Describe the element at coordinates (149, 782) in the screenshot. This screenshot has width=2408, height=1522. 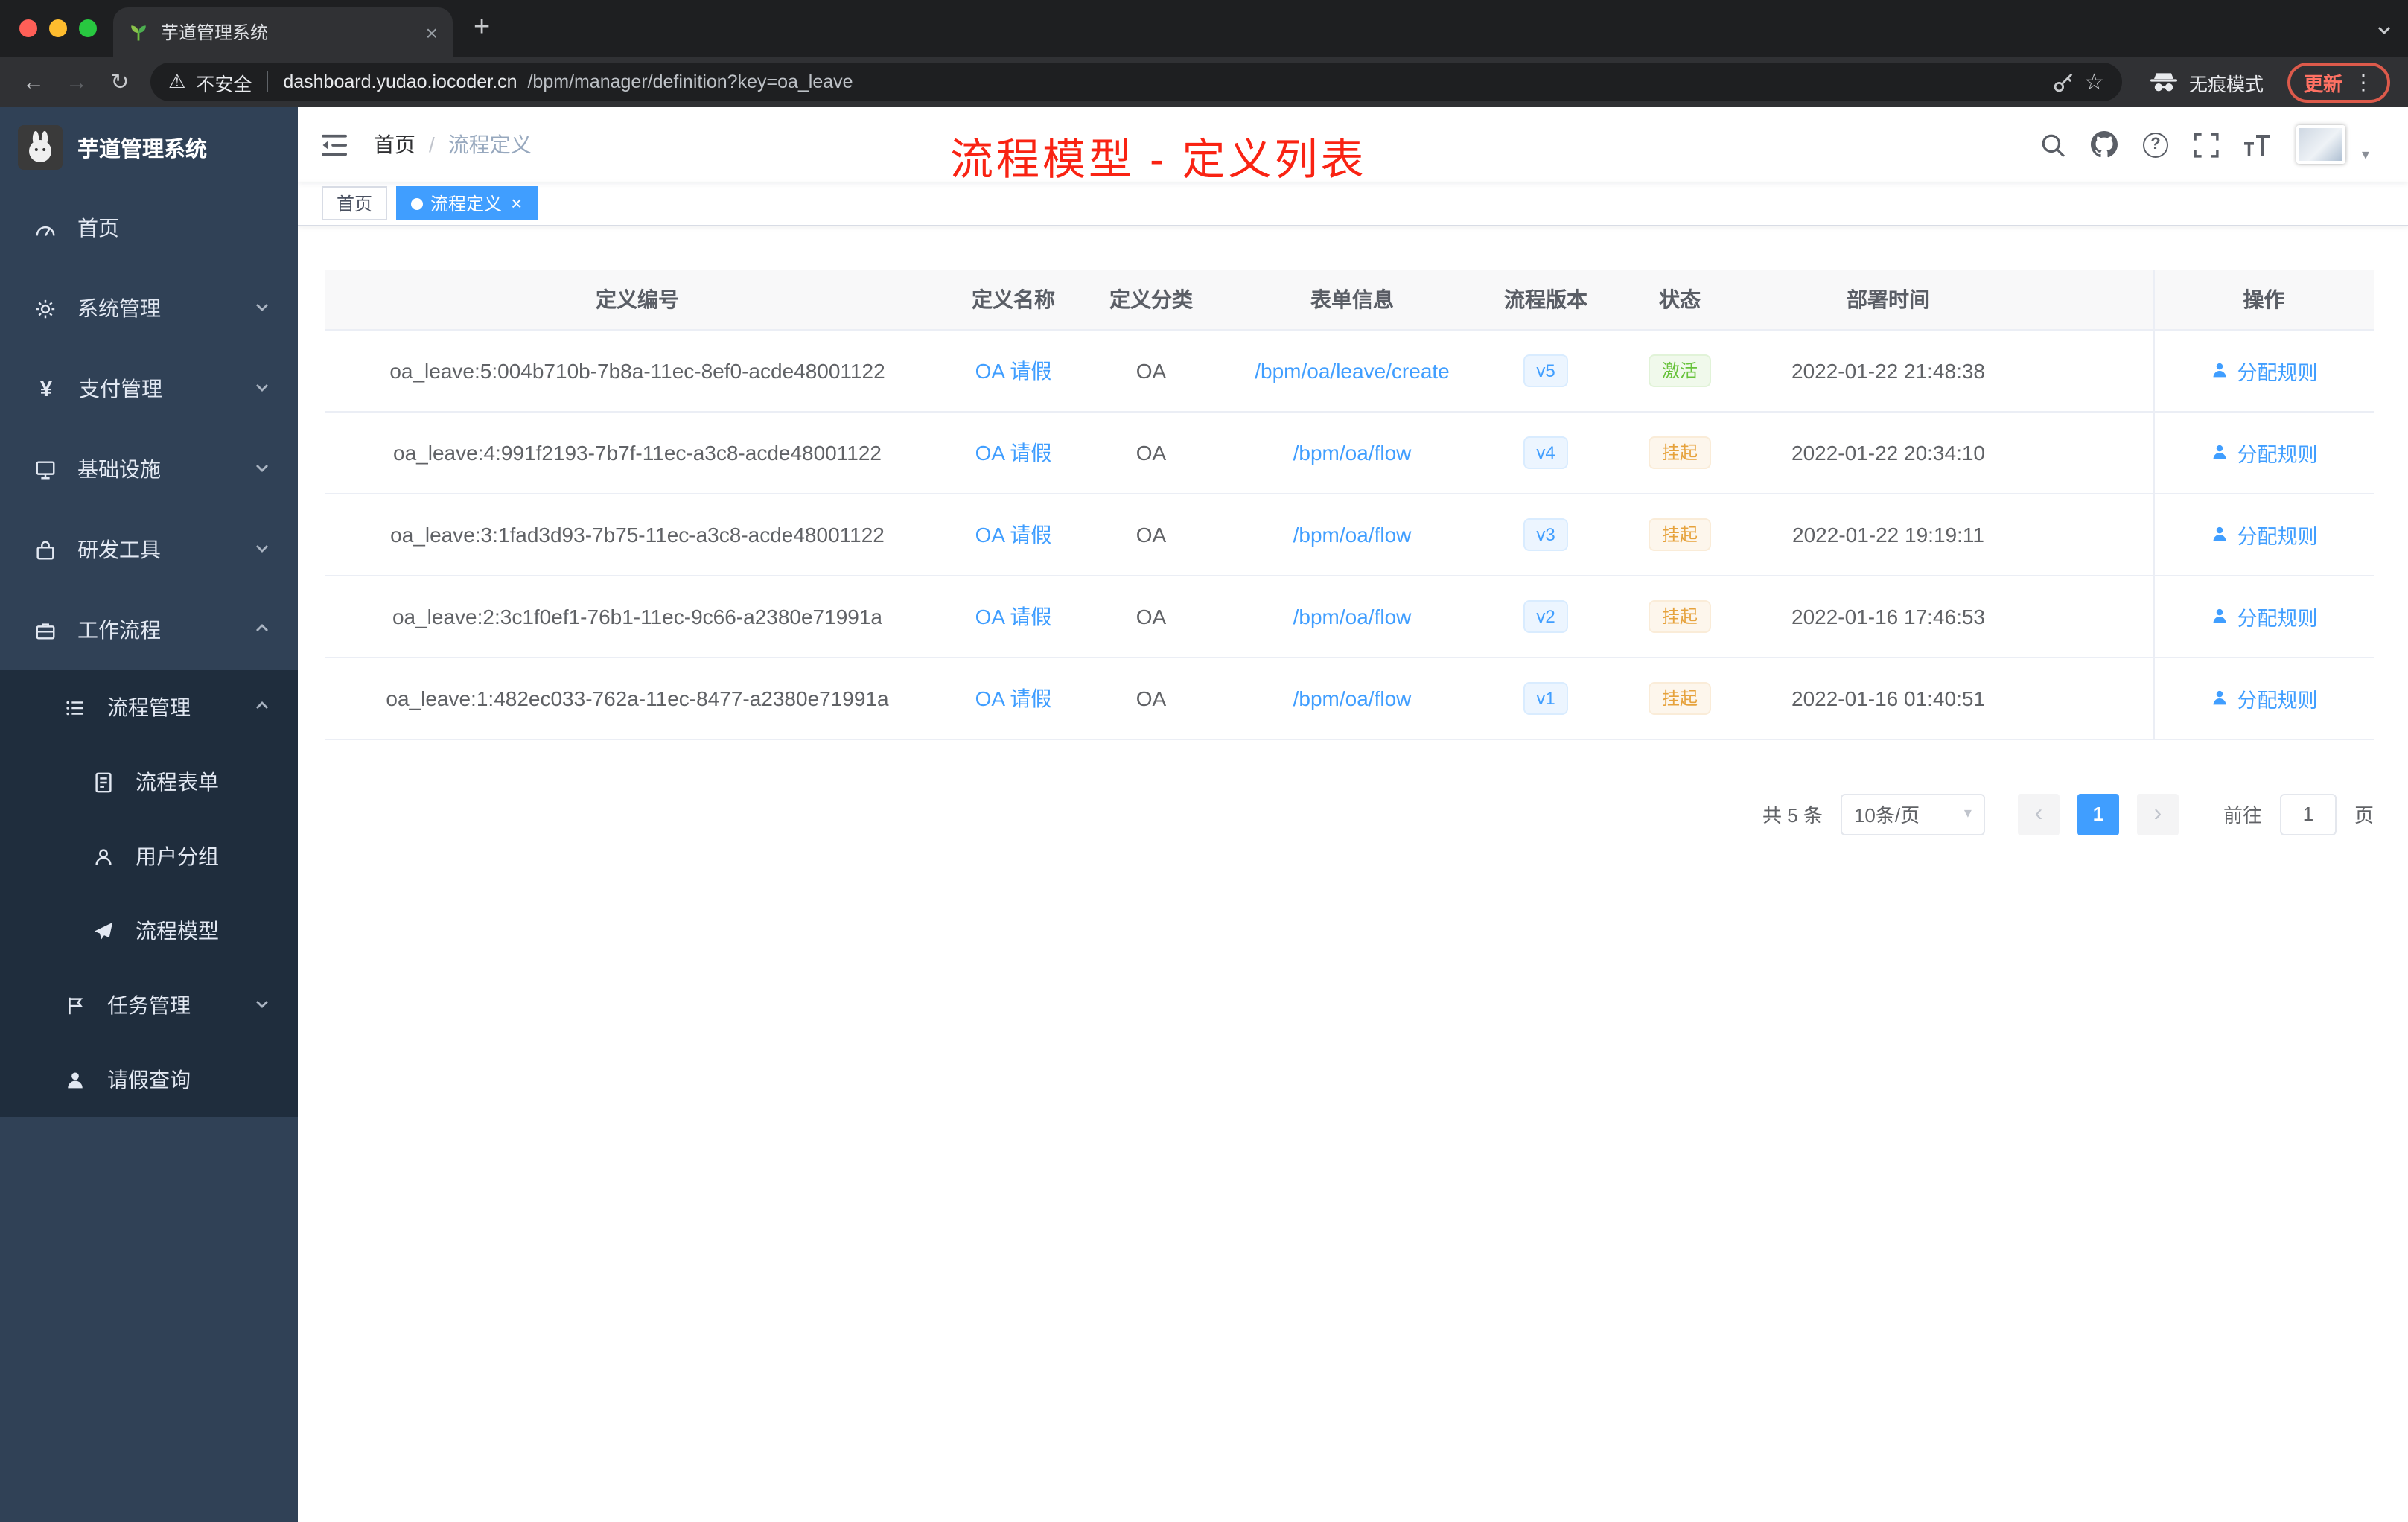
I see `sidebar-item-process-form: 流程表单` at that location.